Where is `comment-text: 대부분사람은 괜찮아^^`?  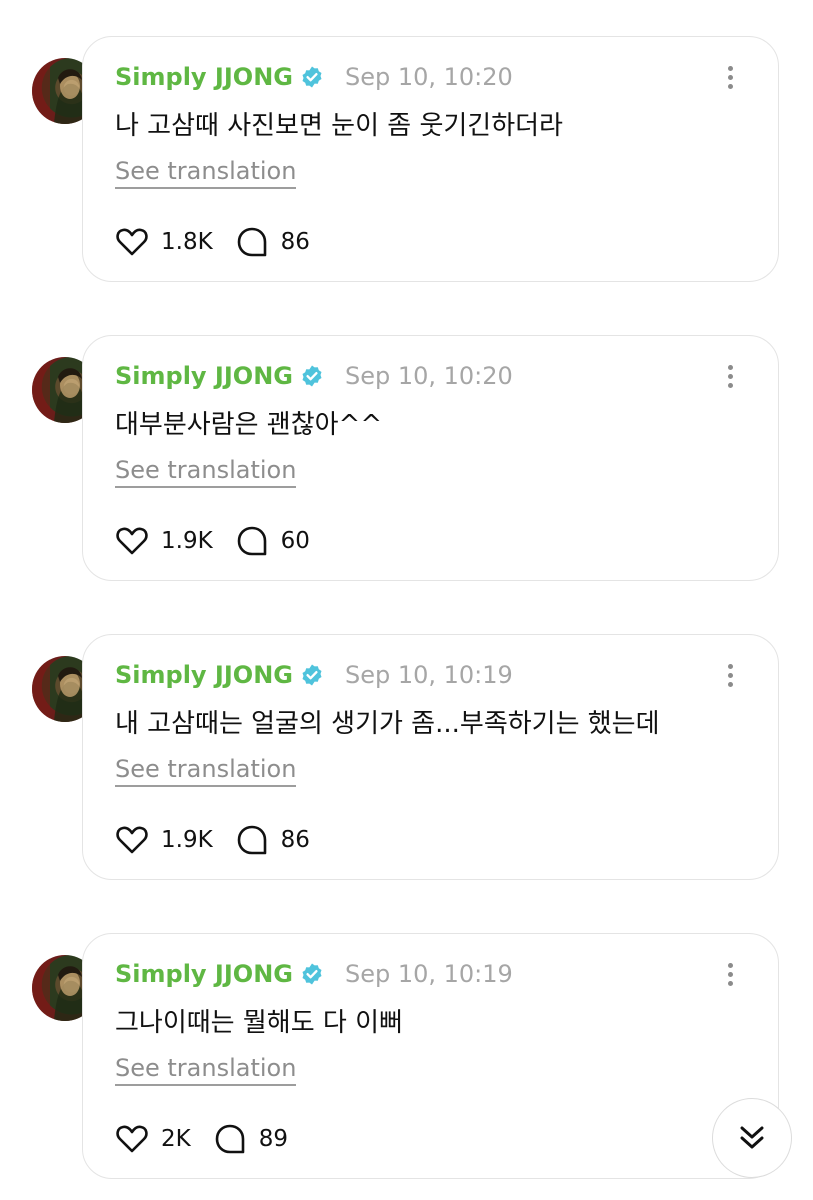 comment-text: 대부분사람은 괜찮아^^ is located at coordinates (249, 425).